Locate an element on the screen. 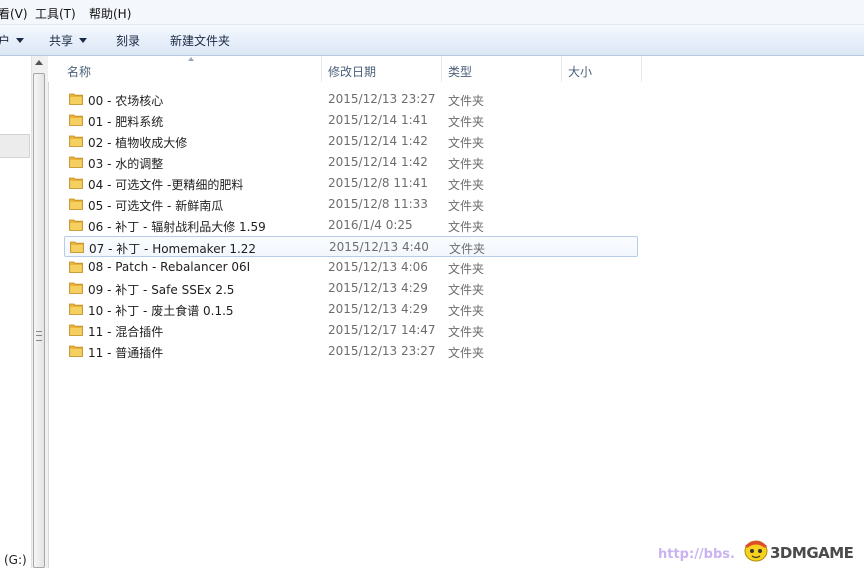 This screenshot has width=864, height=568. burn-button: 刻录 is located at coordinates (128, 40).